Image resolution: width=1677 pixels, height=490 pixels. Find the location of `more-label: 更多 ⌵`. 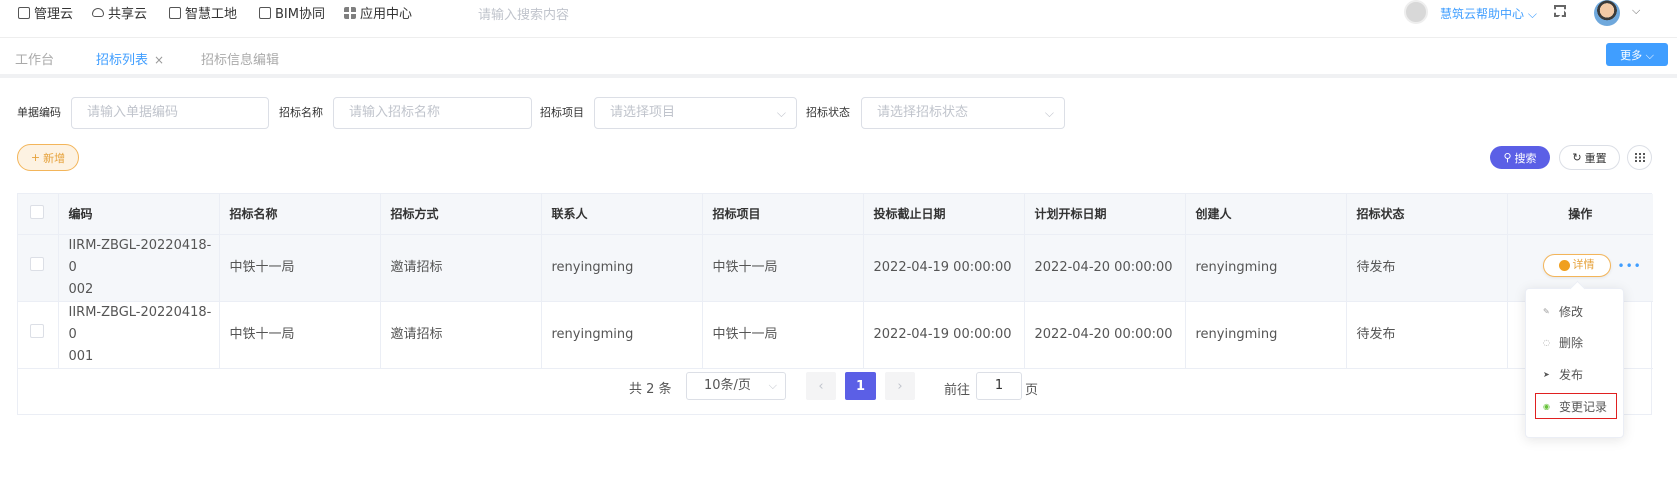

more-label: 更多 ⌵ is located at coordinates (1637, 55).